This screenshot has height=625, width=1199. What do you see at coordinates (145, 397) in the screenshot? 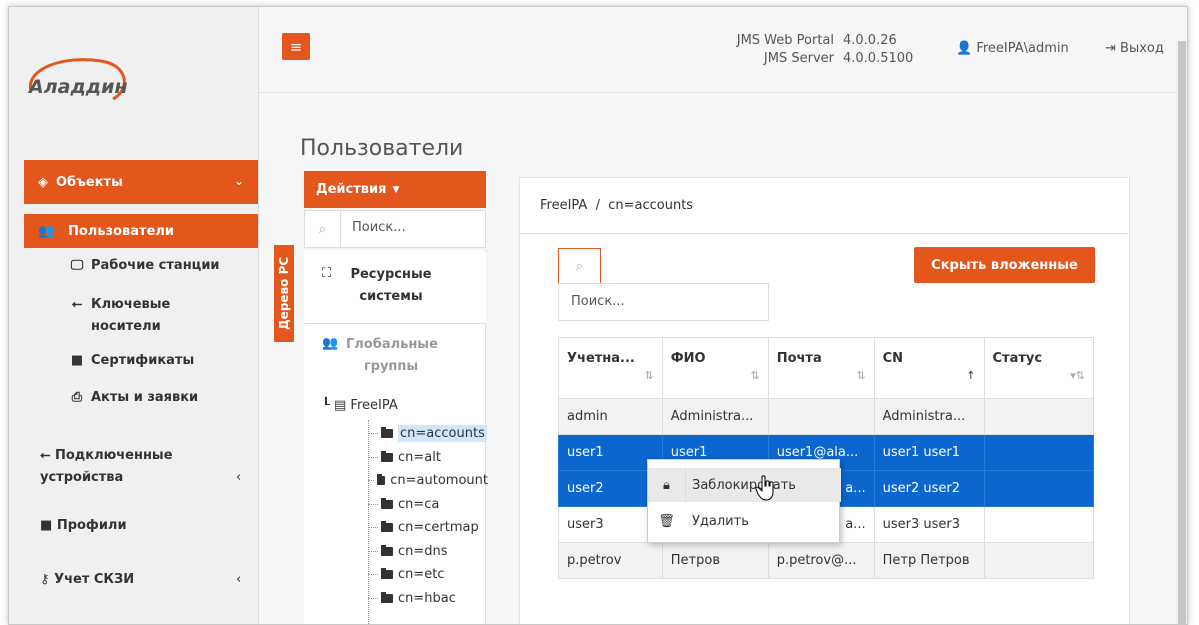
I see `sidebar-item-label: Акты и заявки` at bounding box center [145, 397].